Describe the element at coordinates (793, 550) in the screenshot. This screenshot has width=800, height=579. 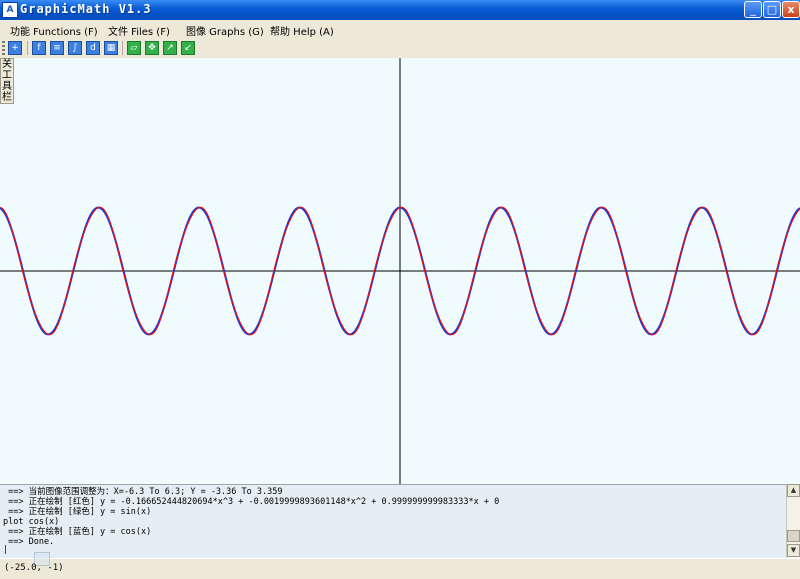
I see `scroll-down-button: ▼` at that location.